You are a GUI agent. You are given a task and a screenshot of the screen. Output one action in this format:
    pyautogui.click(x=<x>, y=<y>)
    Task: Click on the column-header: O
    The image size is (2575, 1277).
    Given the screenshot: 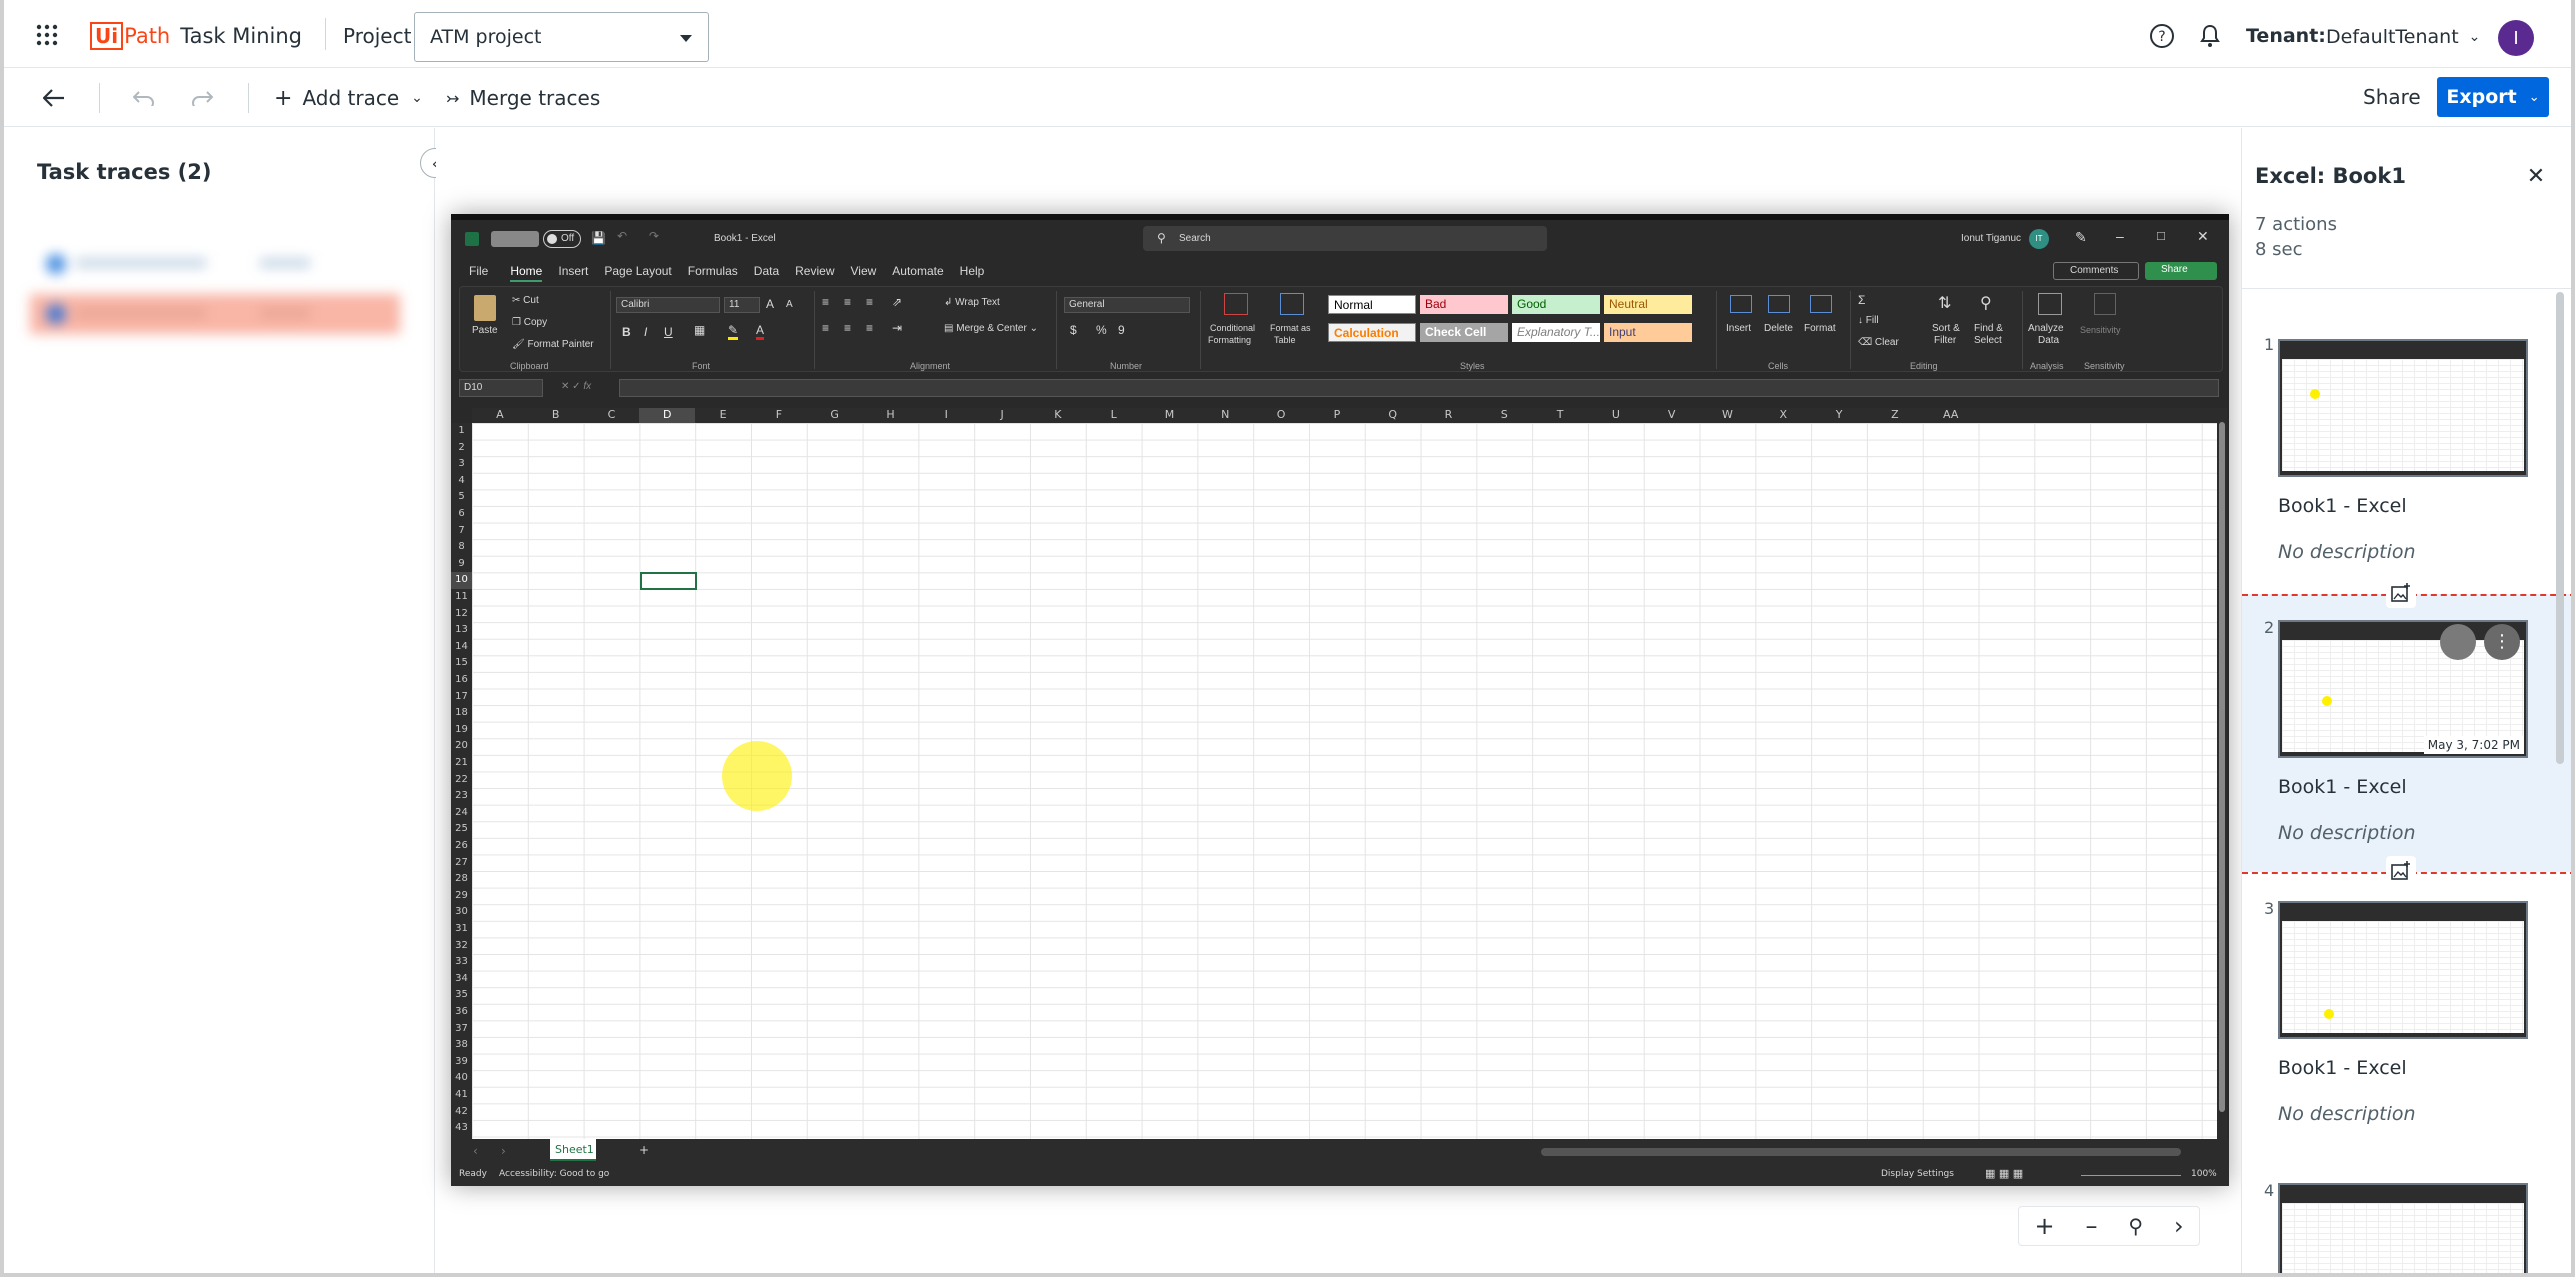 What is the action you would take?
    pyautogui.click(x=1281, y=415)
    